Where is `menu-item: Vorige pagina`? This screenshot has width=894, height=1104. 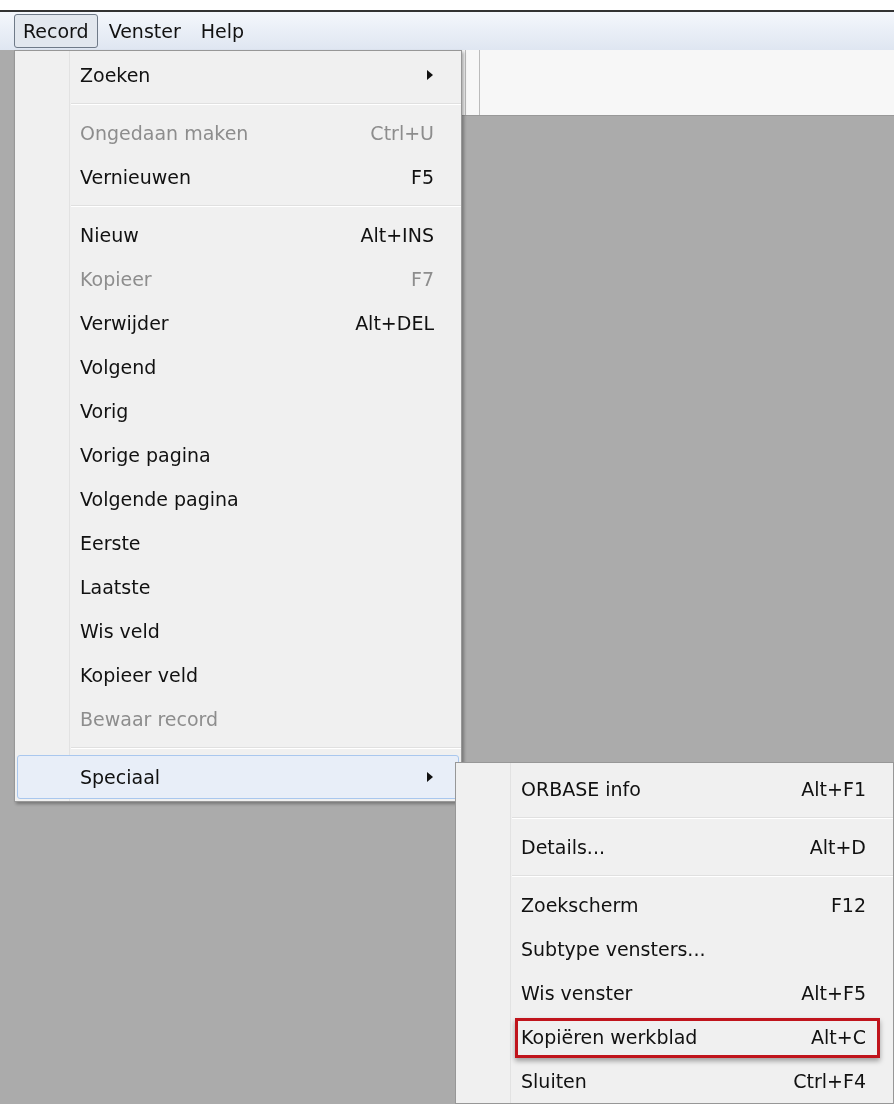
menu-item: Vorige pagina is located at coordinates (238, 455).